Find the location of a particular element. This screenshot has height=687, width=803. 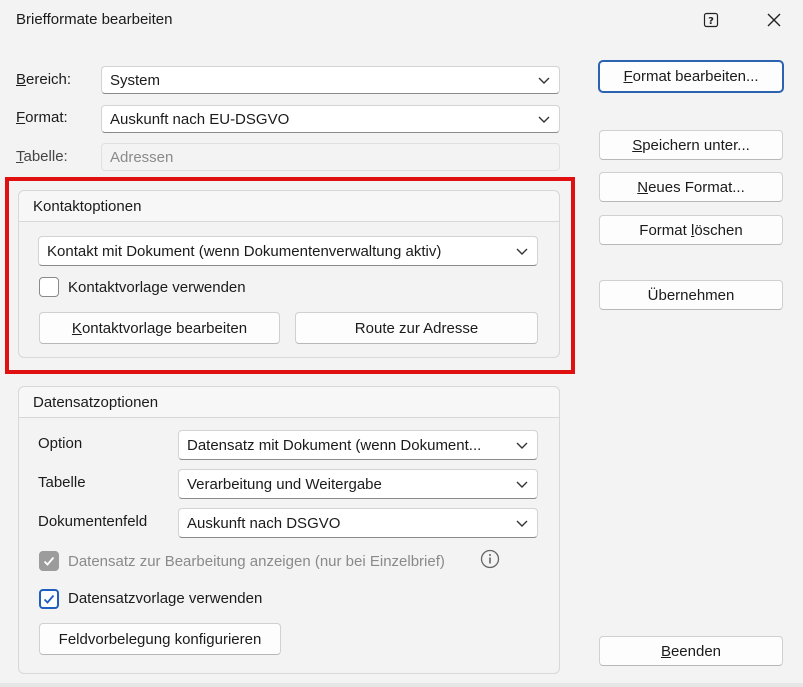

option-label: Option is located at coordinates (60, 443).